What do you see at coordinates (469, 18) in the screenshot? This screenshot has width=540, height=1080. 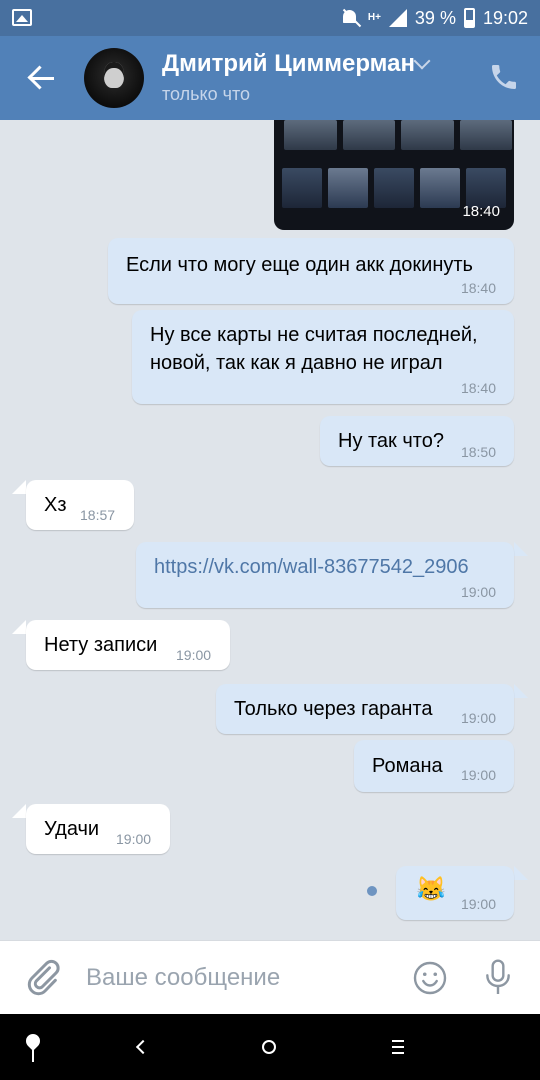 I see `battery-icon` at bounding box center [469, 18].